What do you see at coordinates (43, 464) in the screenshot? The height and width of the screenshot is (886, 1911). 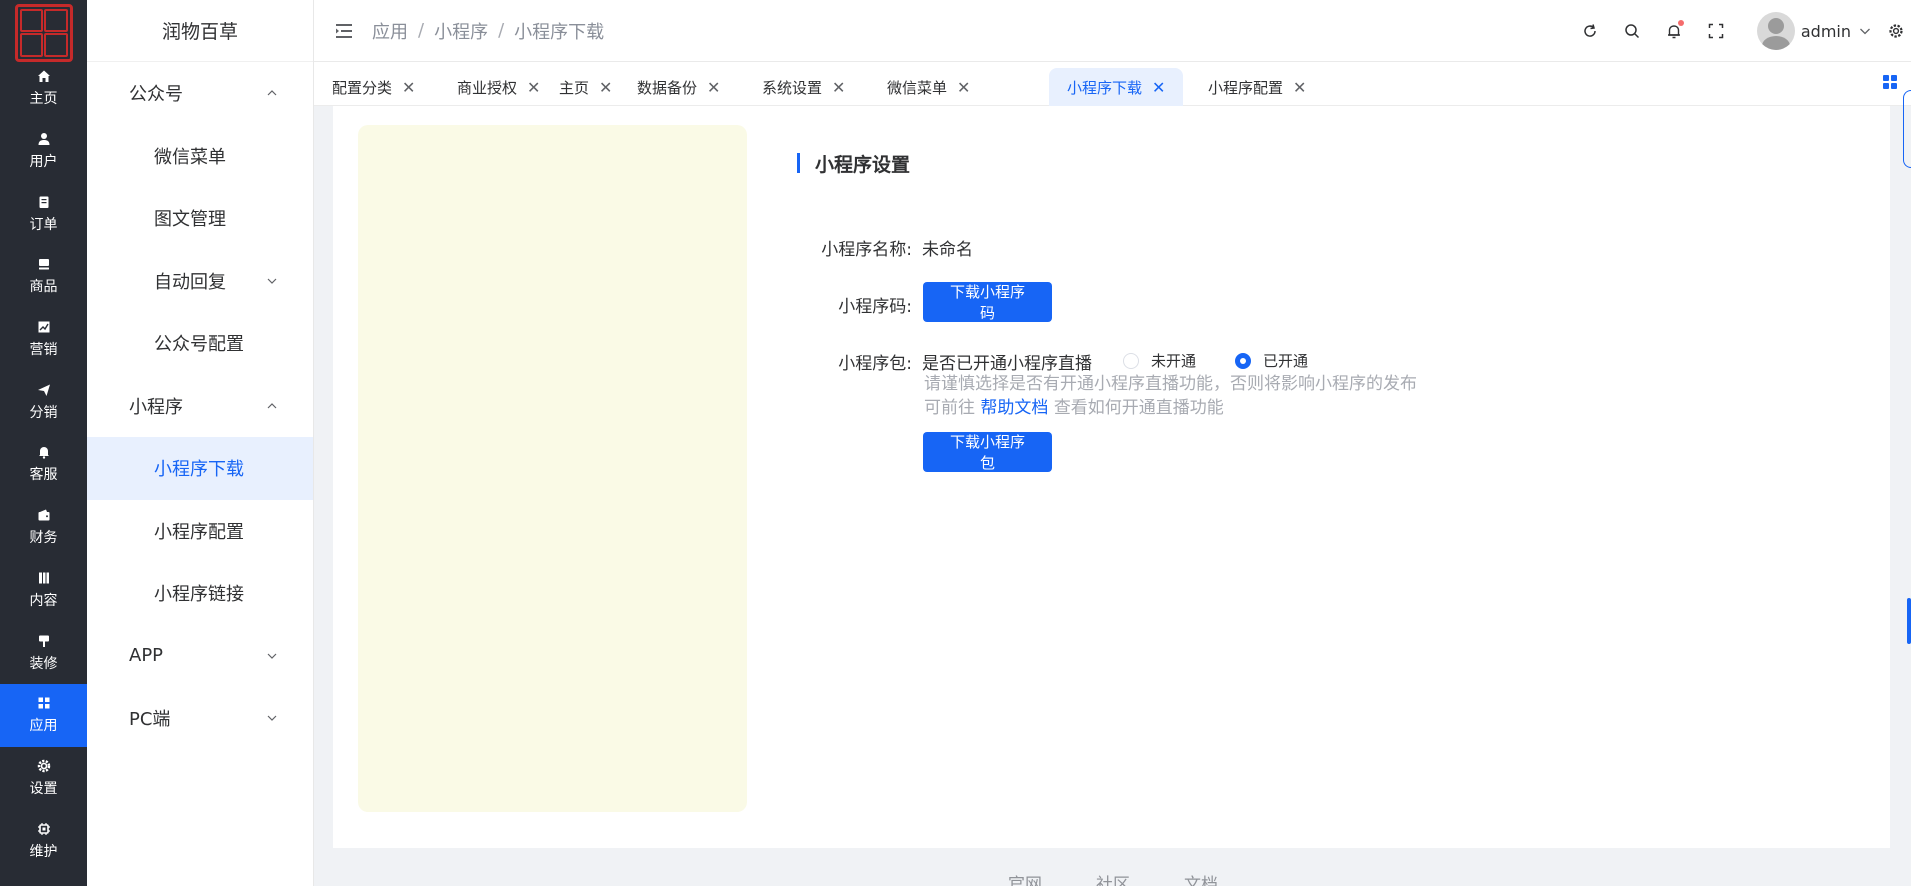 I see `rail-item-service: 客服` at bounding box center [43, 464].